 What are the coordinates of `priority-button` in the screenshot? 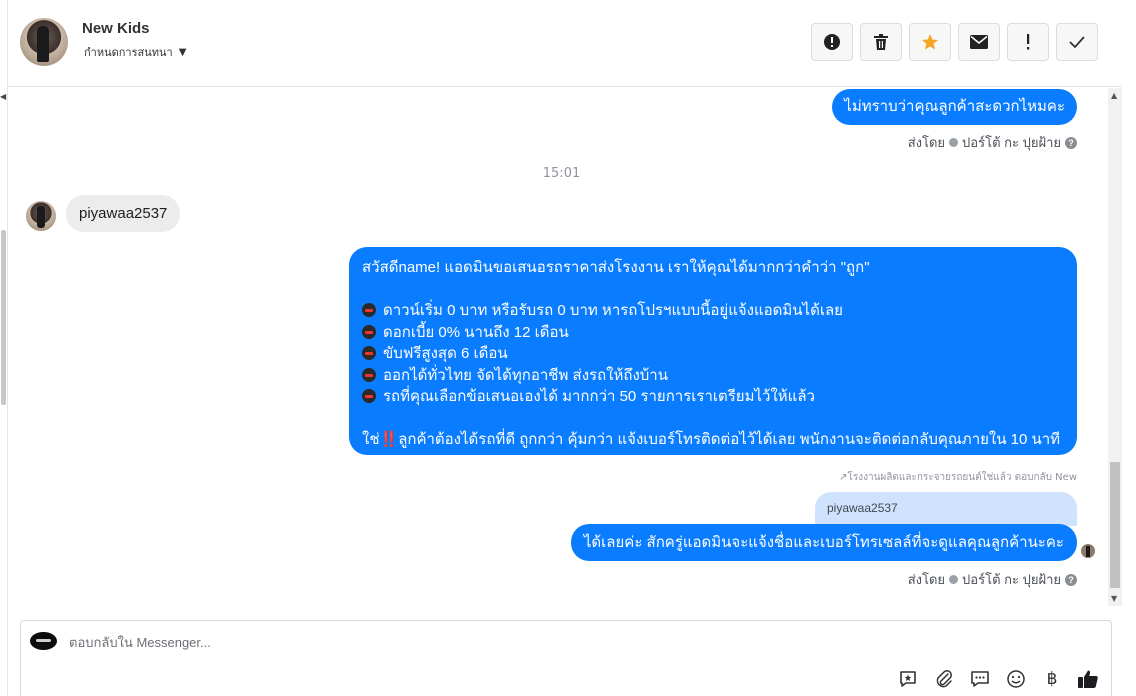 It's located at (1028, 42).